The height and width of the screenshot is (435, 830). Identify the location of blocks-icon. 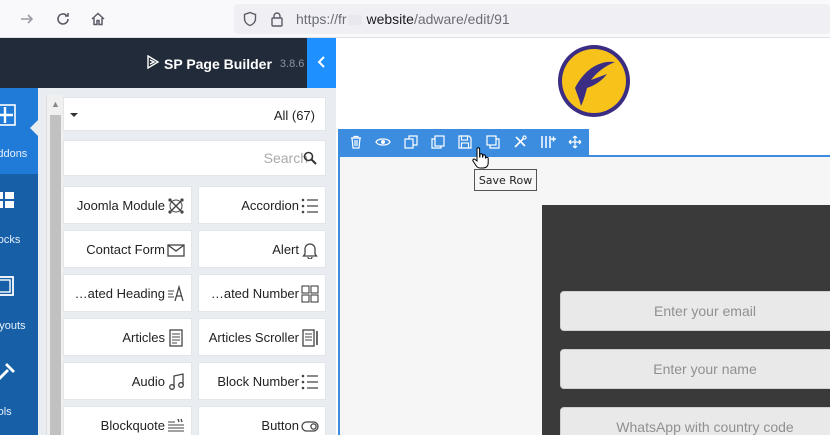
(8, 201).